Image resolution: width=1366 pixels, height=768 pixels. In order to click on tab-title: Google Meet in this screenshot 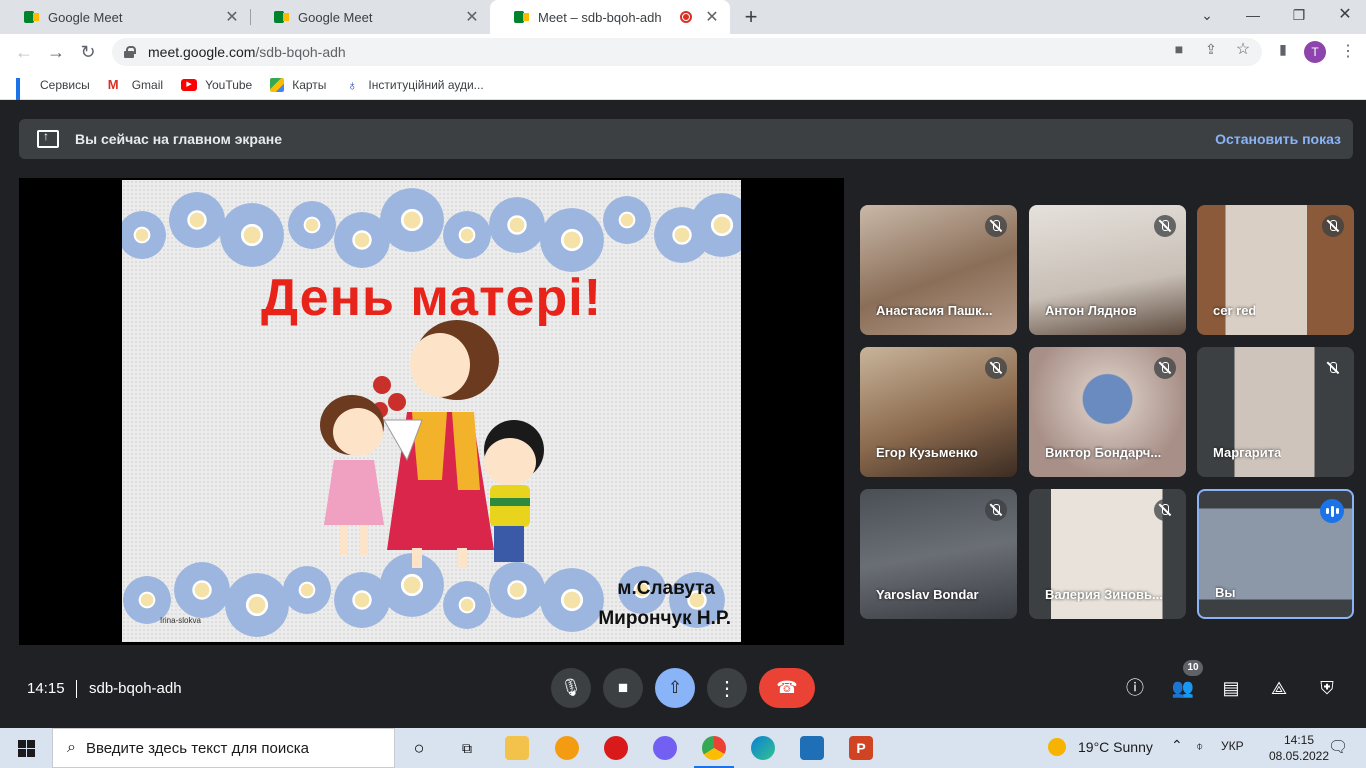, I will do `click(335, 17)`.